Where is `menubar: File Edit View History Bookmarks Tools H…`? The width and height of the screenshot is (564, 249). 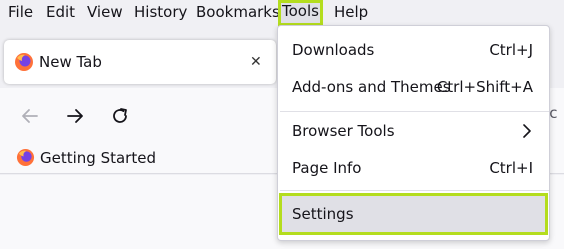 menubar: File Edit View History Bookmarks Tools H… is located at coordinates (282, 13).